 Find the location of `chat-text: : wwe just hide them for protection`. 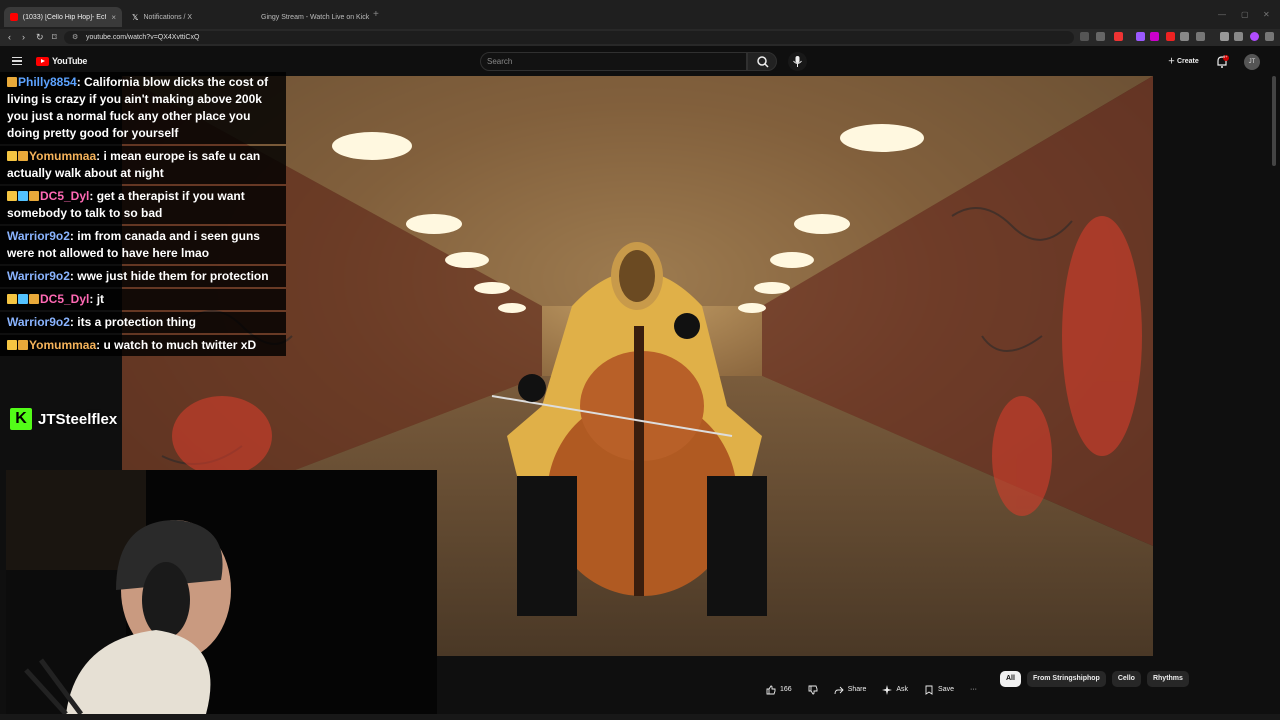

chat-text: : wwe just hide them for protection is located at coordinates (169, 276).